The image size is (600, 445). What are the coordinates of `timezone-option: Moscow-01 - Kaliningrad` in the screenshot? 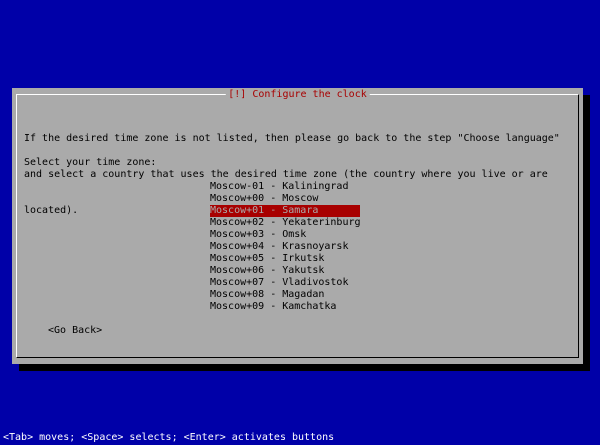 It's located at (285, 187).